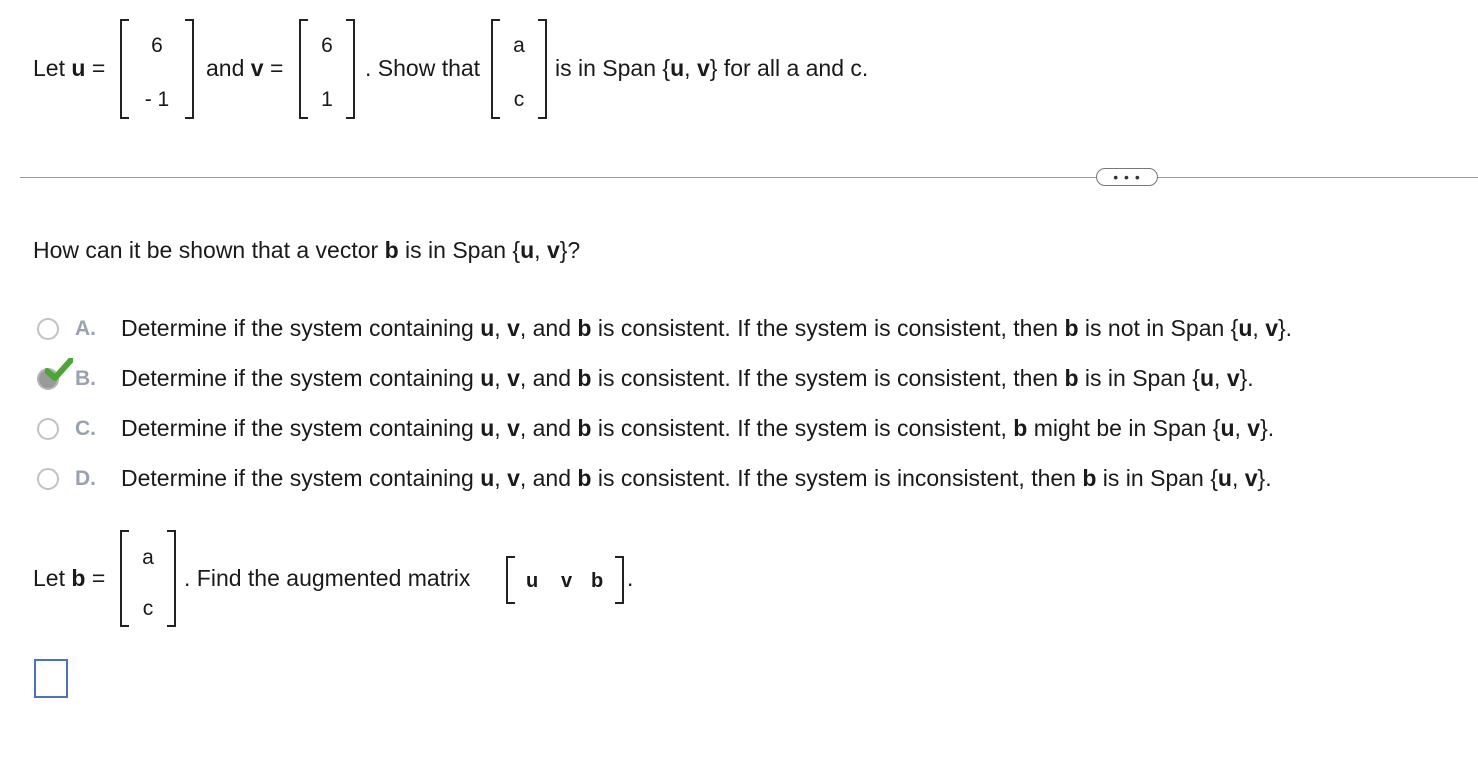 The width and height of the screenshot is (1478, 770). What do you see at coordinates (327, 69) in the screenshot?
I see `v-matrix: 6 1` at bounding box center [327, 69].